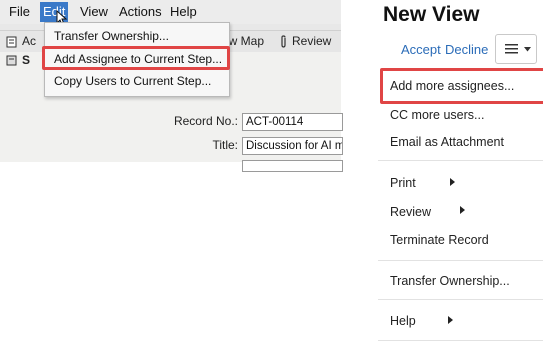 This screenshot has width=543, height=356. What do you see at coordinates (19, 12) in the screenshot?
I see `menu-file: File` at bounding box center [19, 12].